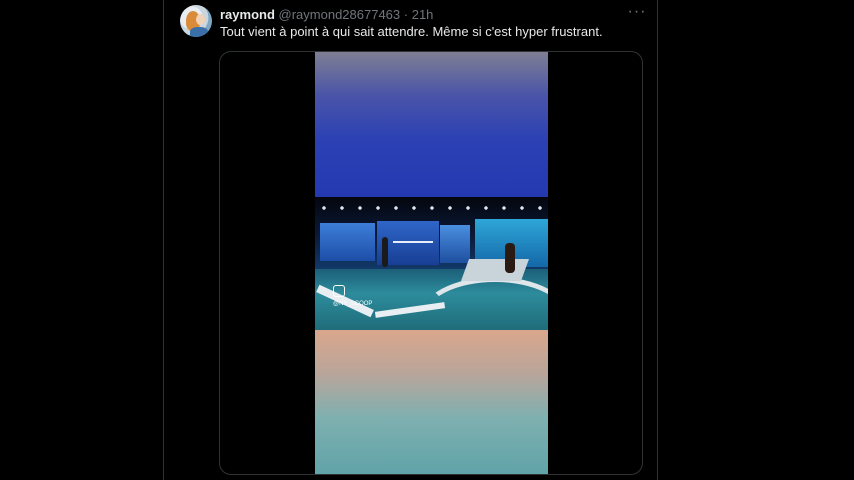  What do you see at coordinates (413, 242) in the screenshot?
I see `plane-graphic` at bounding box center [413, 242].